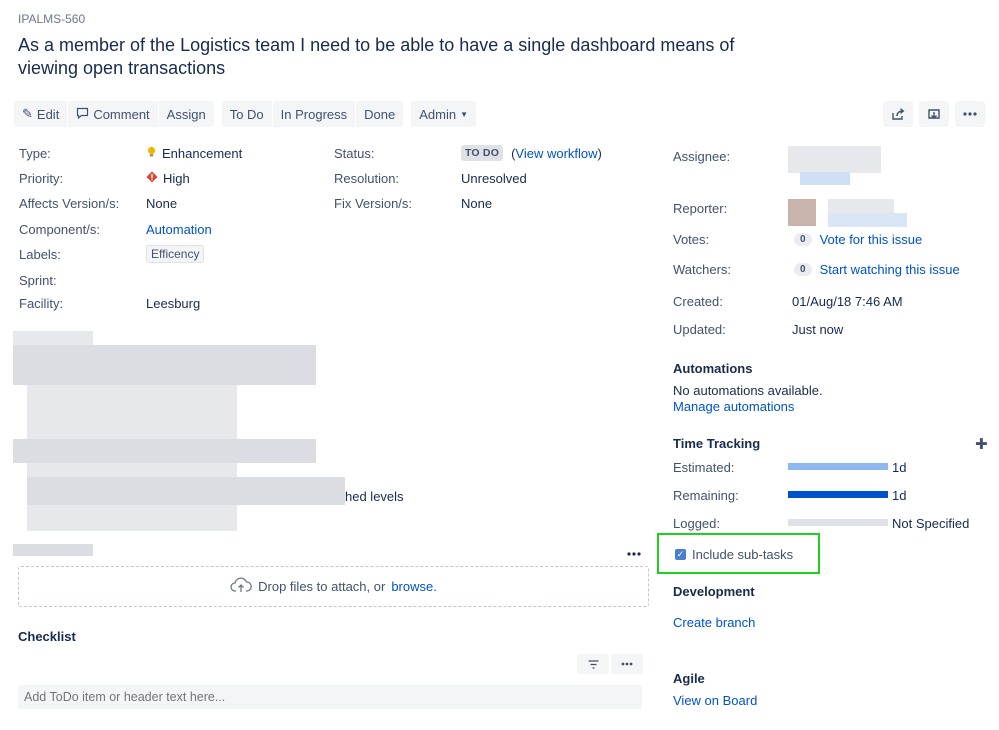  Describe the element at coordinates (627, 664) in the screenshot. I see `checklist-more-icon` at that location.